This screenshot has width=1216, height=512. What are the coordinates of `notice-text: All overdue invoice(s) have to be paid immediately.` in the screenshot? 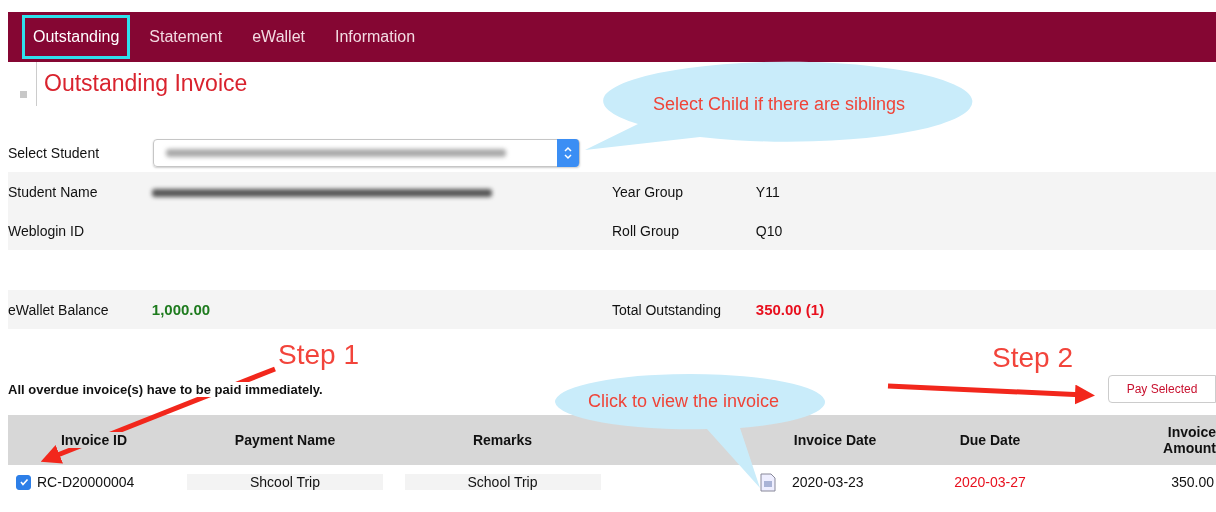 It's located at (165, 389).